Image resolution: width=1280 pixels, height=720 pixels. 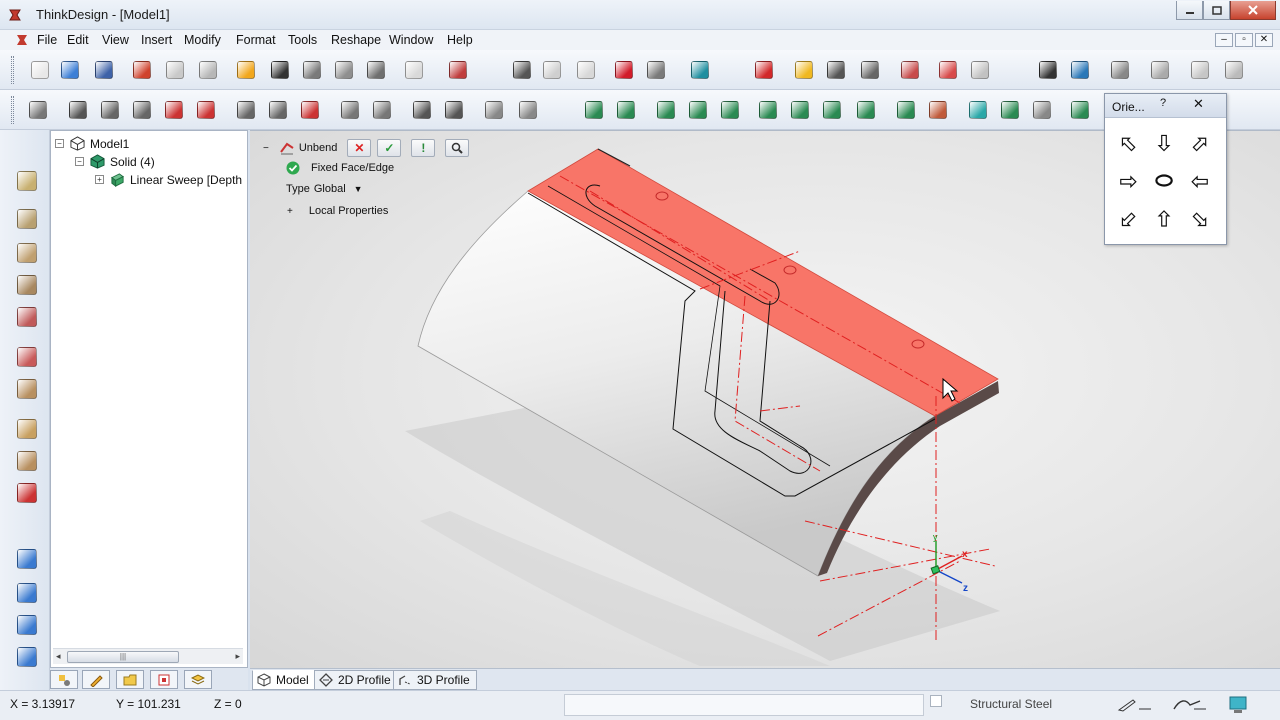 I want to click on orient-top-icon: ⬇, so click(x=1164, y=143).